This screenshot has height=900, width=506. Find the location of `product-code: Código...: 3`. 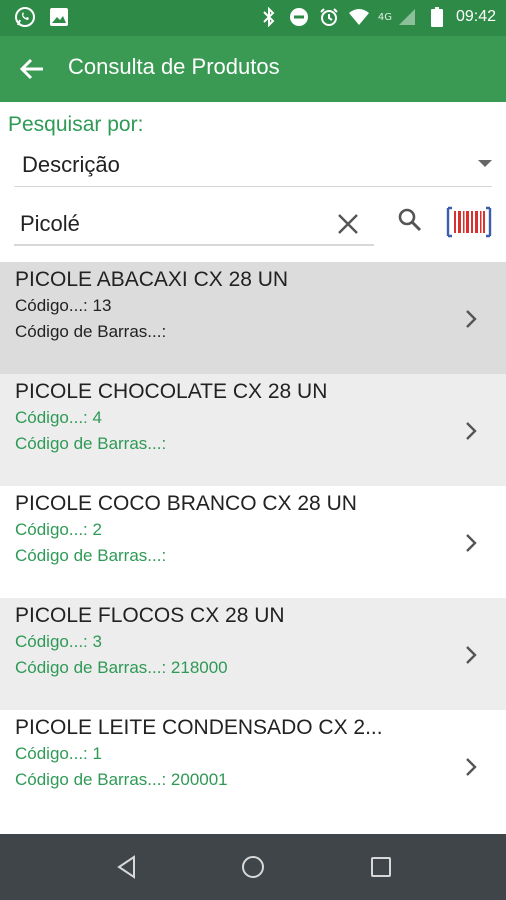

product-code: Código...: 3 is located at coordinates (58, 641).